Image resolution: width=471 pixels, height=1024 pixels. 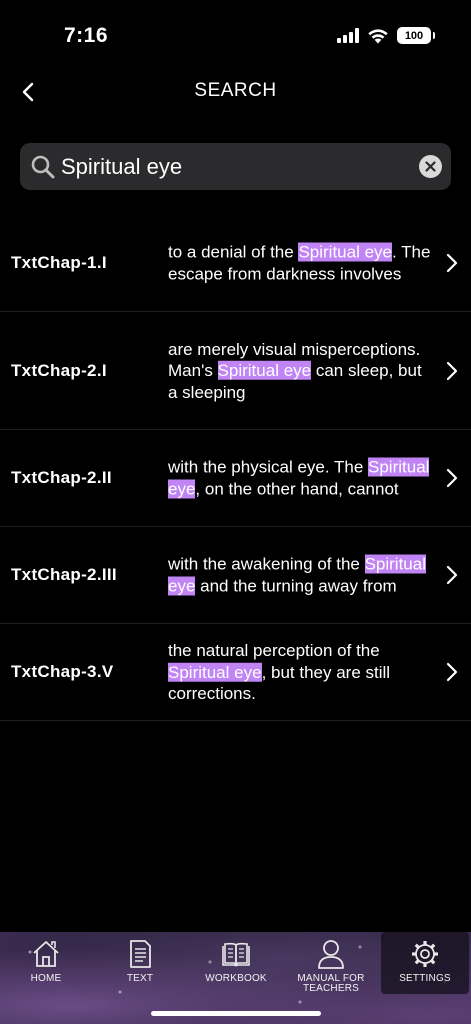 I want to click on wifi-icon, so click(x=378, y=35).